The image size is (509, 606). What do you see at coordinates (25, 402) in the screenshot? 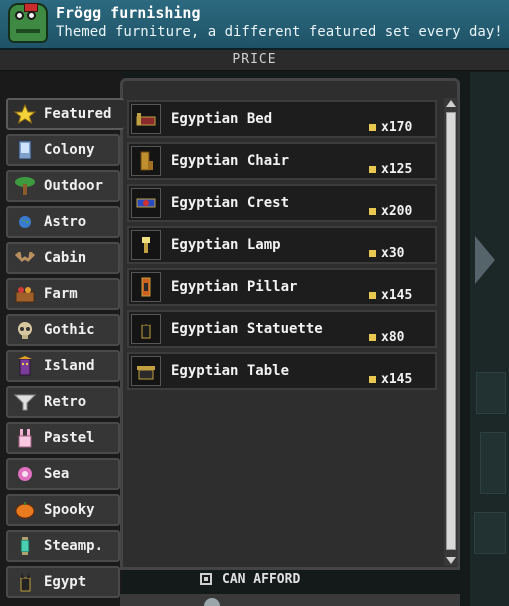
I see `funnel-icon` at bounding box center [25, 402].